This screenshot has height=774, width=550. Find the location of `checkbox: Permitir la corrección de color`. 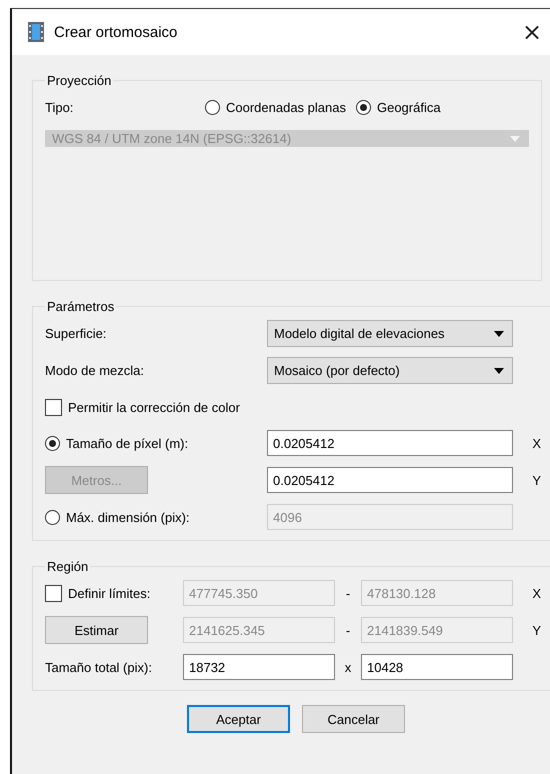

checkbox: Permitir la corrección de color is located at coordinates (142, 407).